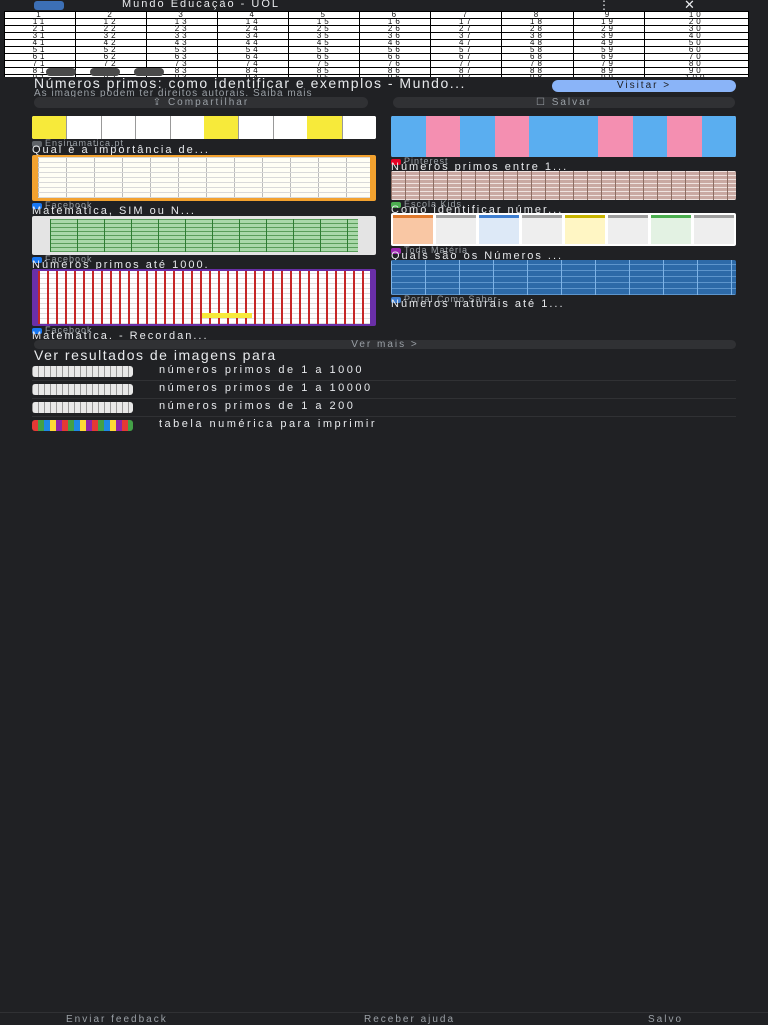 The width and height of the screenshot is (768, 1025). Describe the element at coordinates (268, 424) in the screenshot. I see `related-search-label: tabela numérica para imprimir` at that location.